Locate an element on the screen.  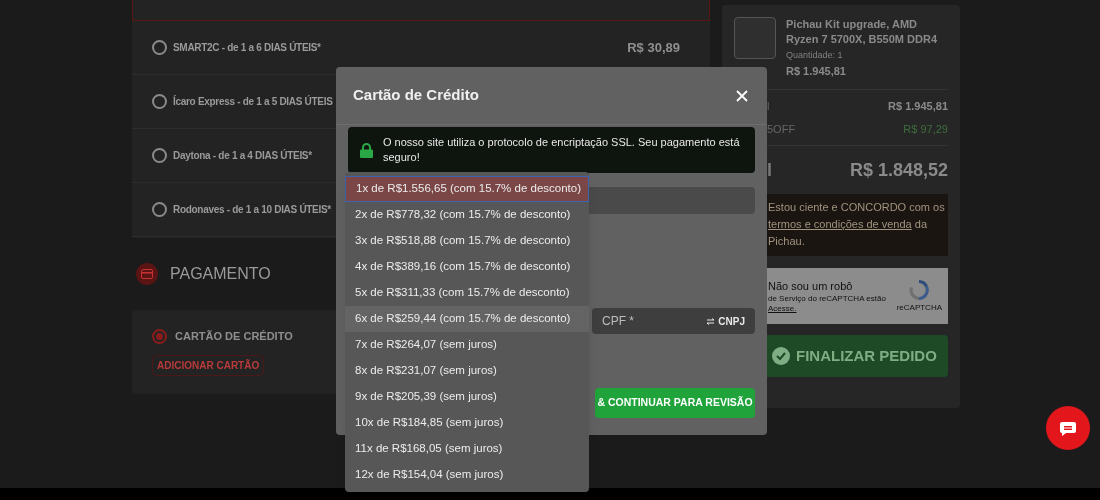
captcha-brand: reCAPTCHA is located at coordinates (919, 308).